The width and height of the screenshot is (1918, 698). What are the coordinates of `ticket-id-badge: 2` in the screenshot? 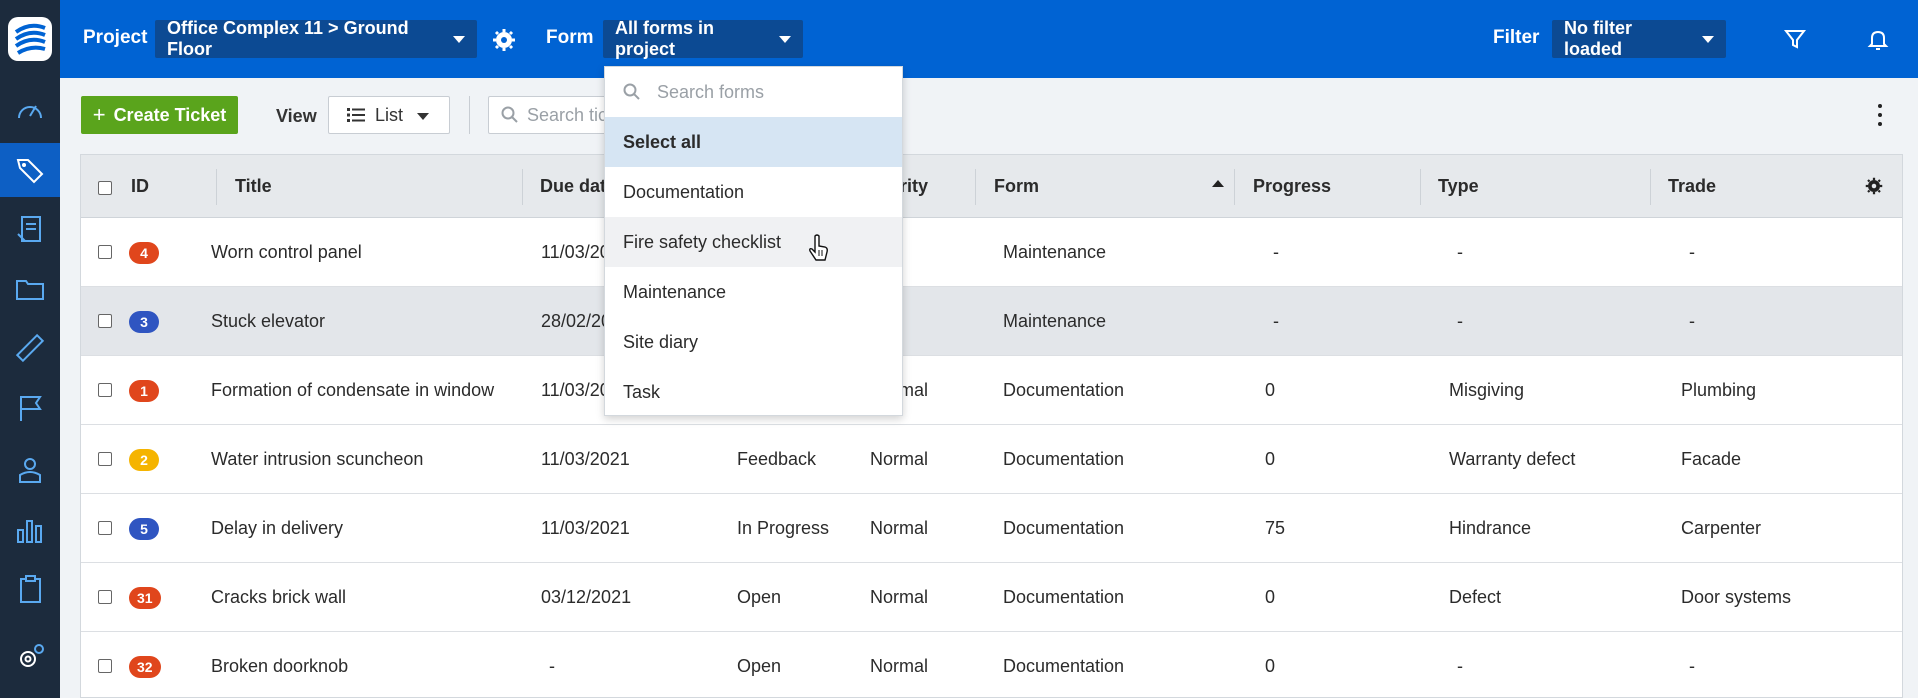 It's located at (144, 460).